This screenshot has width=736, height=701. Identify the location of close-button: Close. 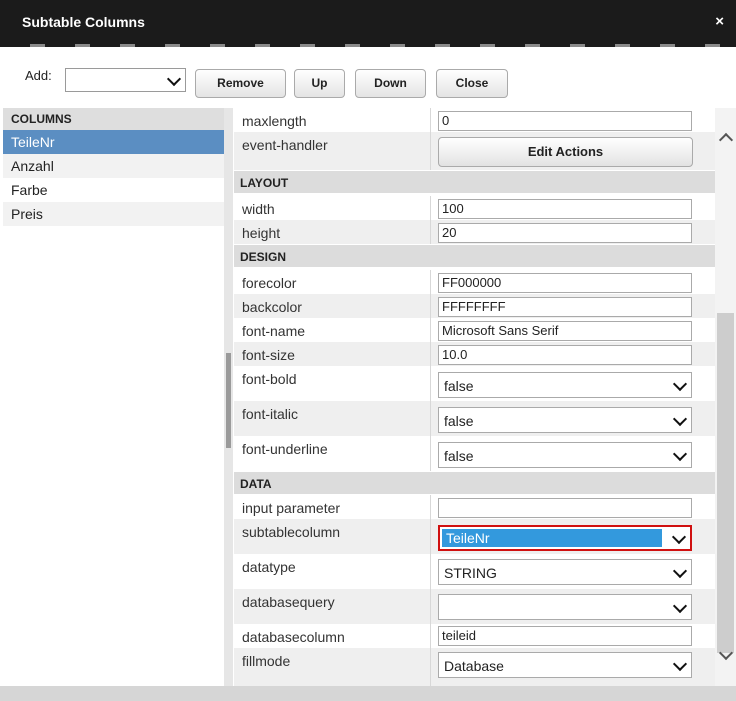
(472, 83).